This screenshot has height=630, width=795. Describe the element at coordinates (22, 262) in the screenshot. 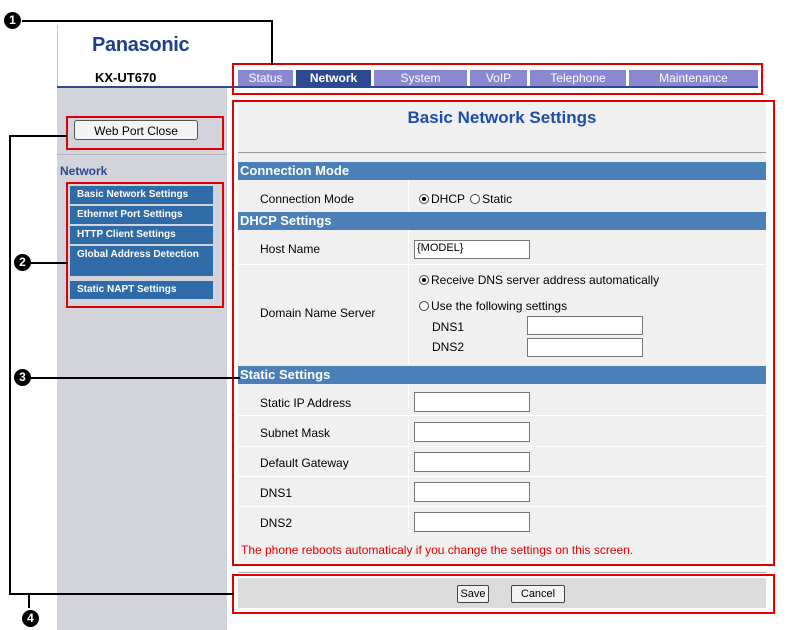

I see `callout-marker-2: 2` at that location.